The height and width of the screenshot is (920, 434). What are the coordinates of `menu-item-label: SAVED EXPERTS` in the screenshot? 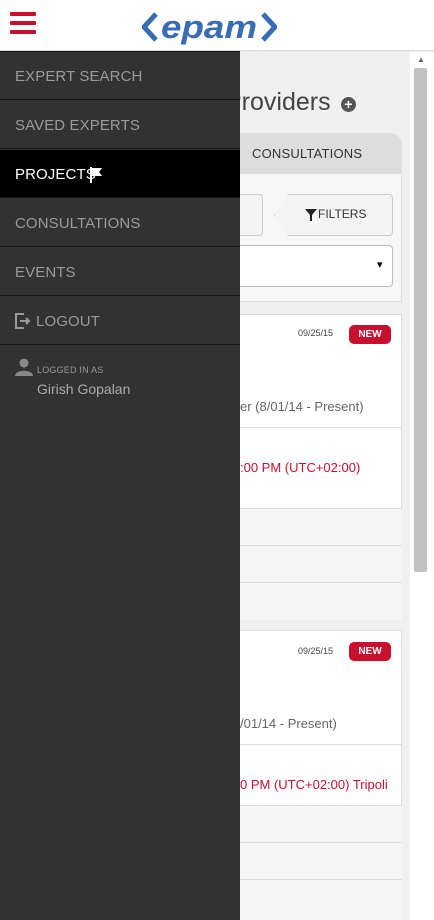 It's located at (77, 125).